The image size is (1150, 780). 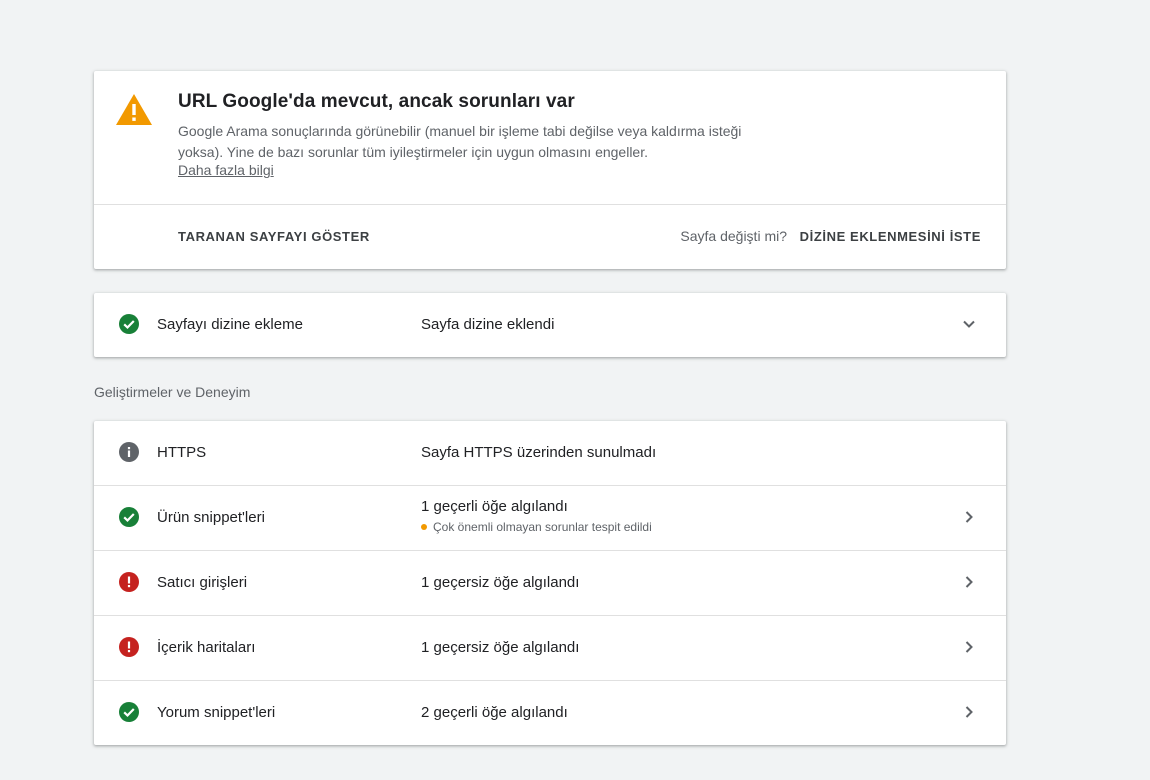 I want to click on request-indexing-button: DİZİNE EKLENMESİNİ İSTE, so click(x=890, y=236).